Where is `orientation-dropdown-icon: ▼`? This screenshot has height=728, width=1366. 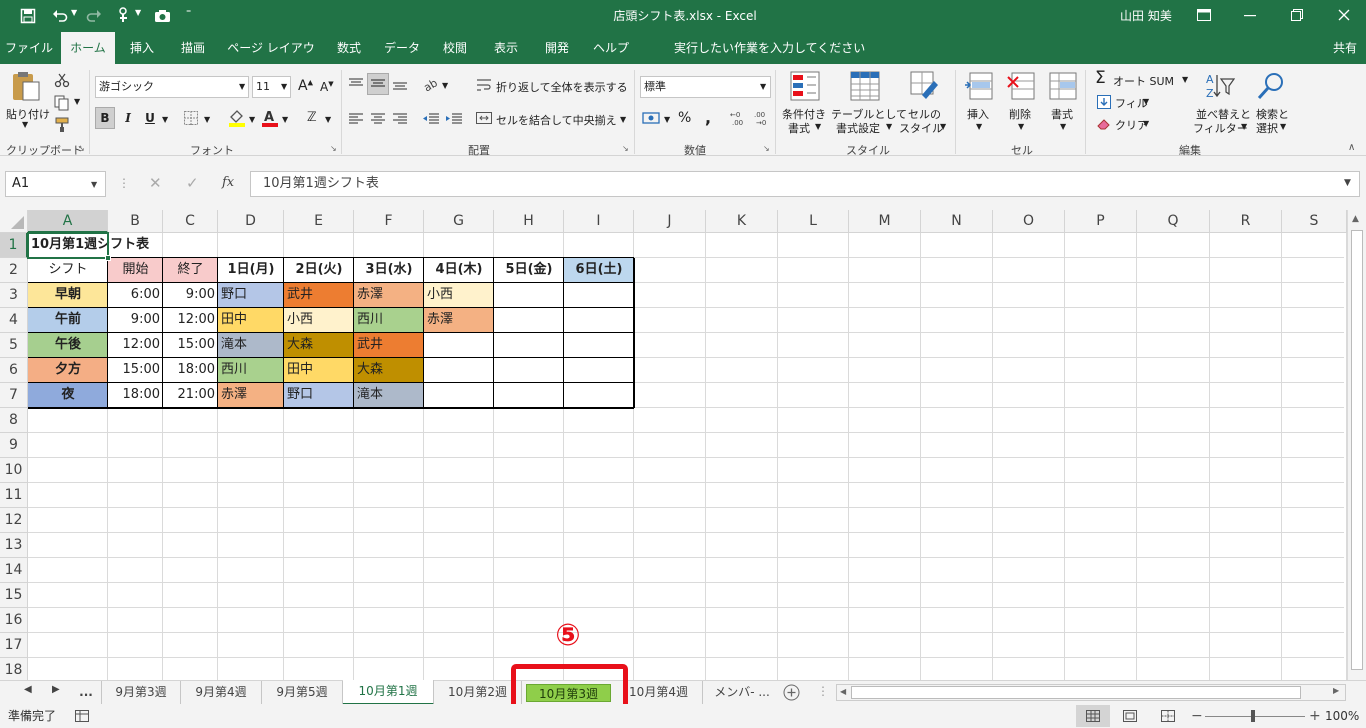
orientation-dropdown-icon: ▼ is located at coordinates (445, 85).